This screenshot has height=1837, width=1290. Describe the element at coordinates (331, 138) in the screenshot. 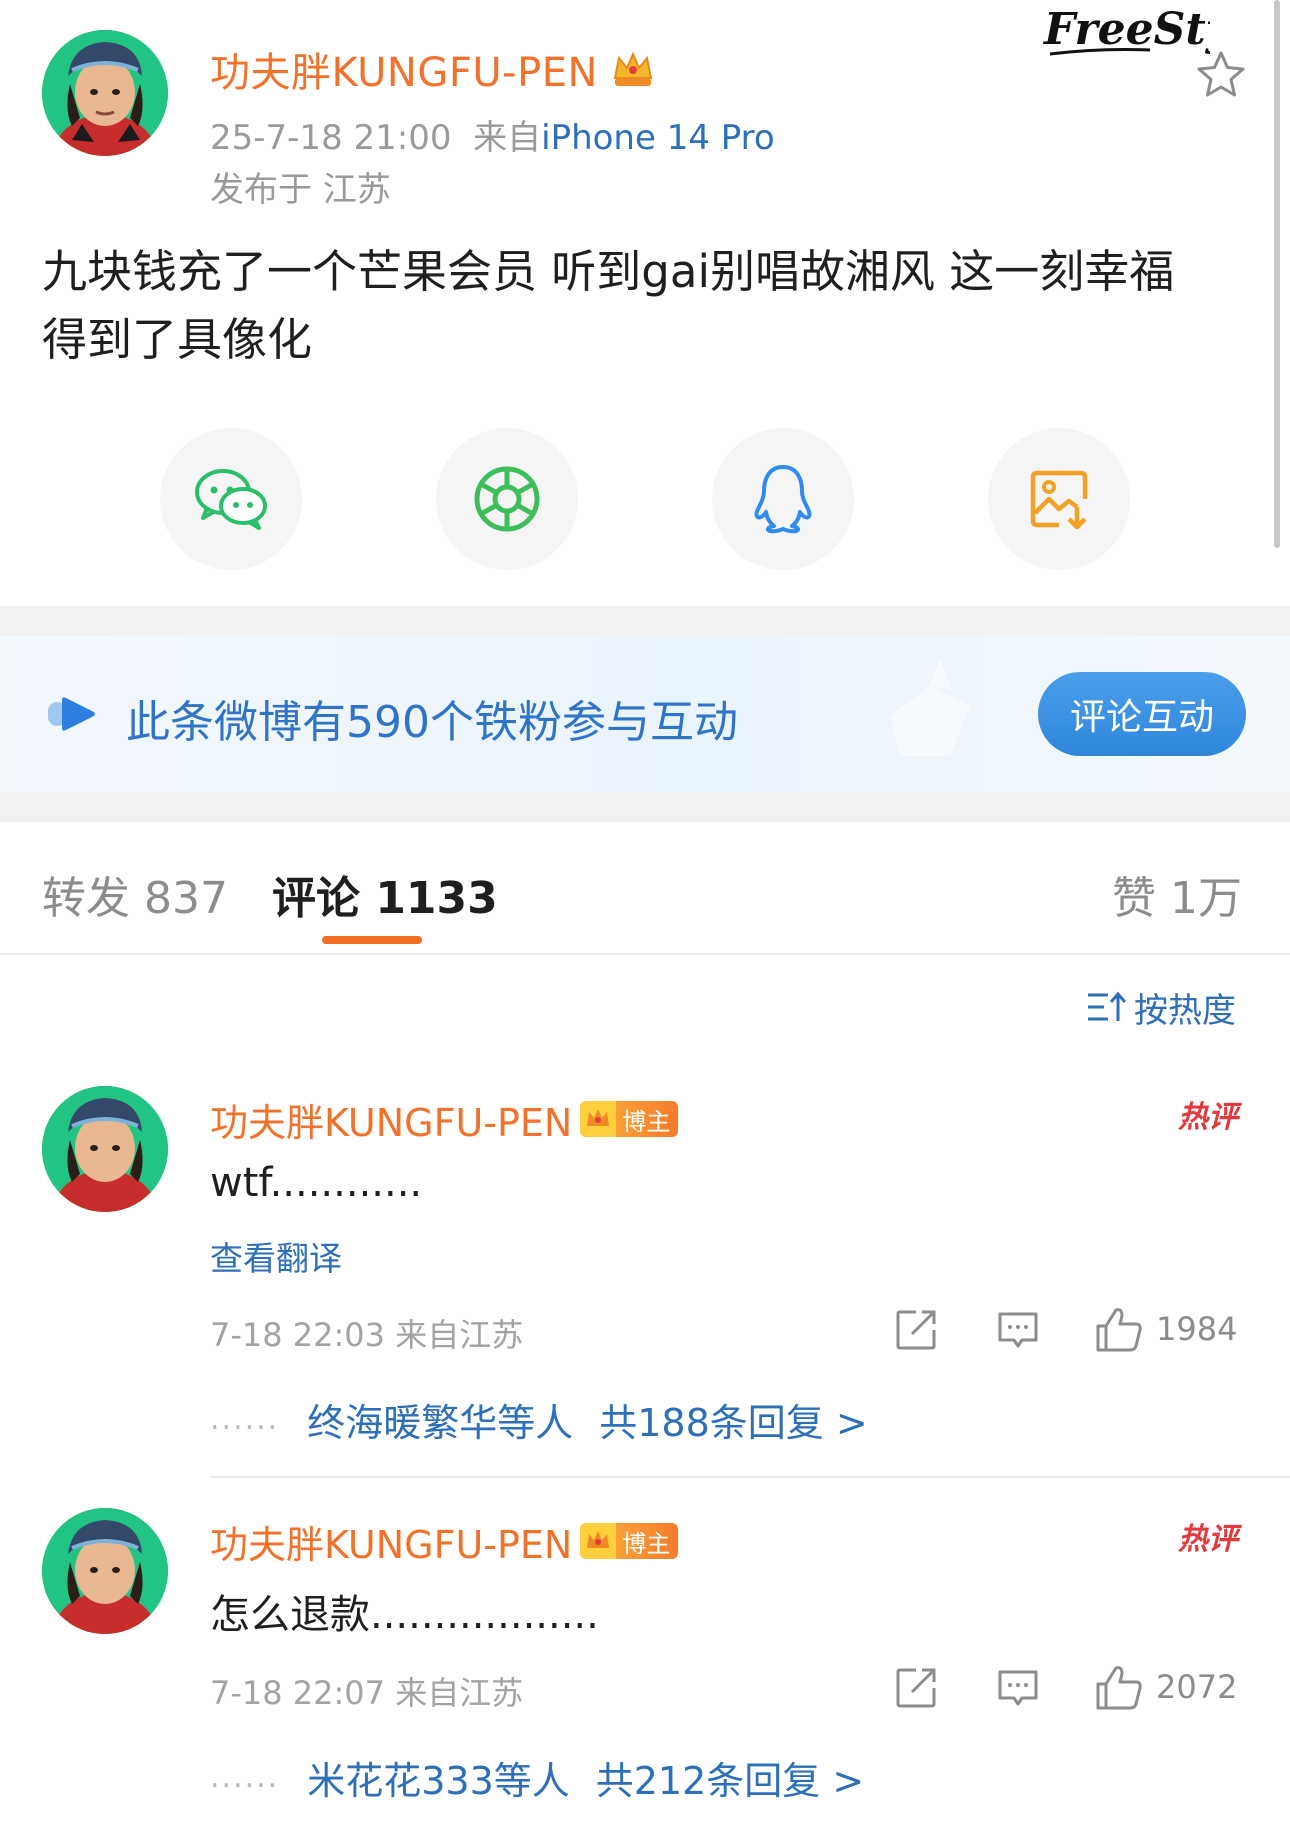

I see `post-time: 25-7-18 21:00` at that location.